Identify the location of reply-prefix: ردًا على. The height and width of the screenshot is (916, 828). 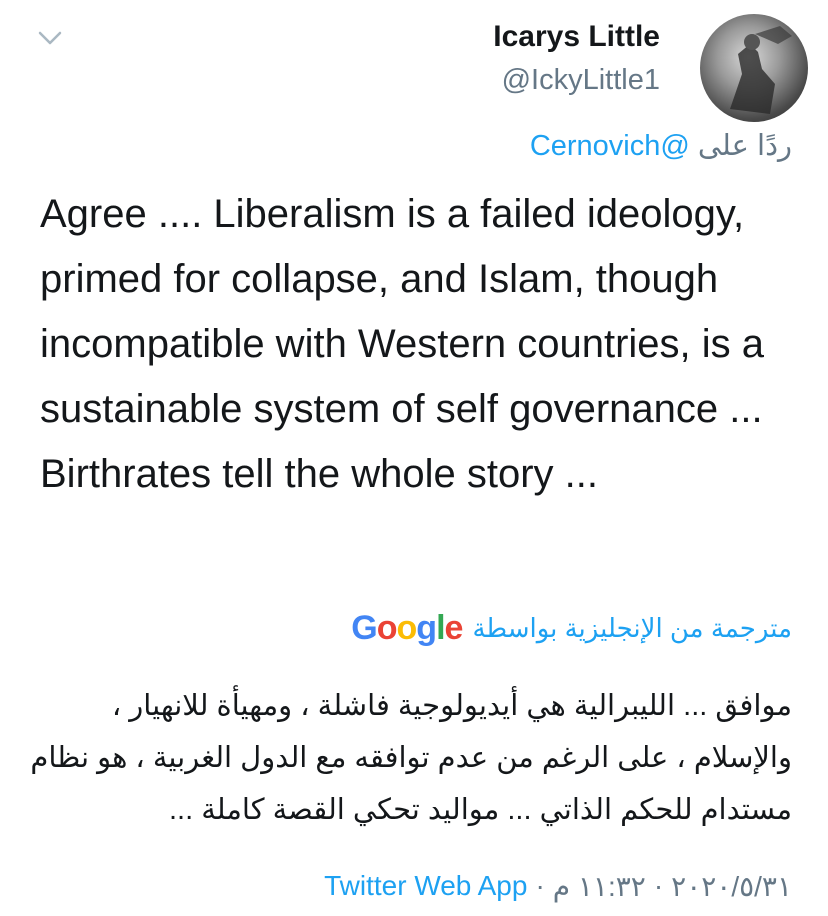
(744, 146).